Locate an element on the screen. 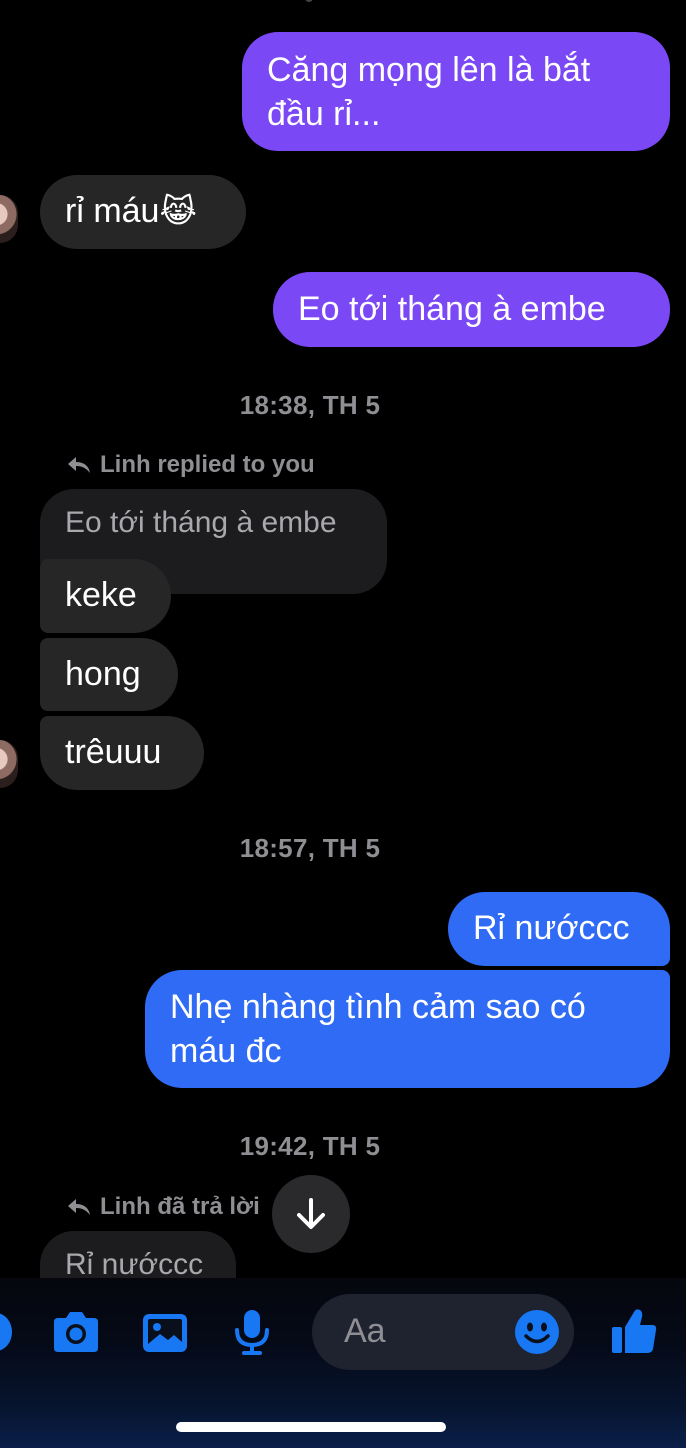  outgoing-message: Eo tới tháng à embe is located at coordinates (471, 309).